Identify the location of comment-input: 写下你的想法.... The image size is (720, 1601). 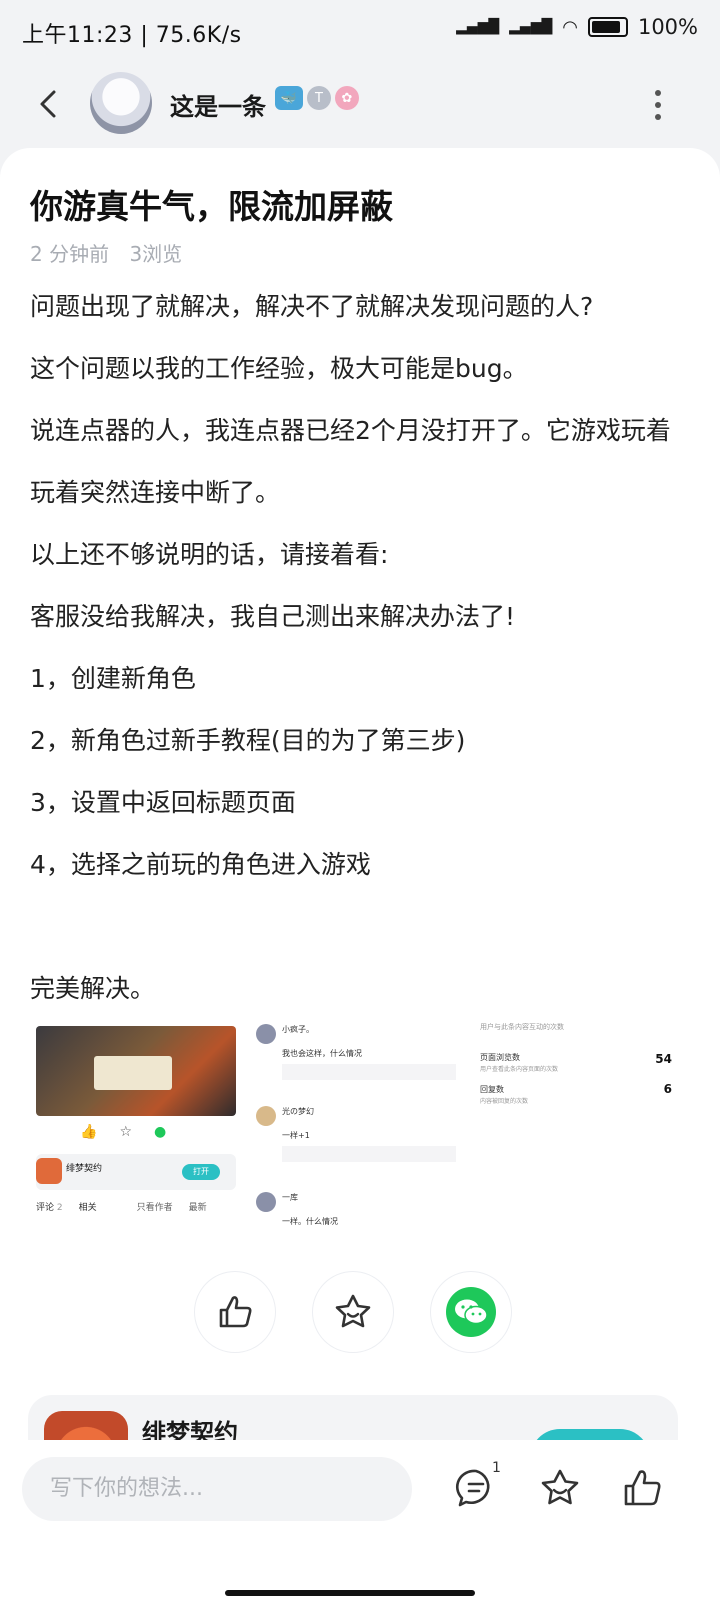
(217, 1489).